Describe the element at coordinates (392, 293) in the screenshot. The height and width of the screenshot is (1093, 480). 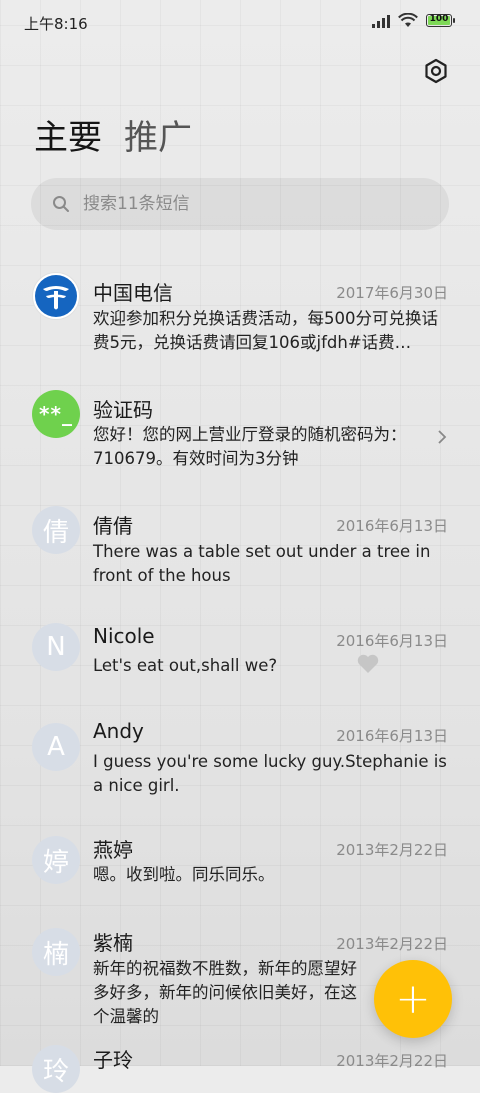
I see `message-date: 2017年6月30日` at that location.